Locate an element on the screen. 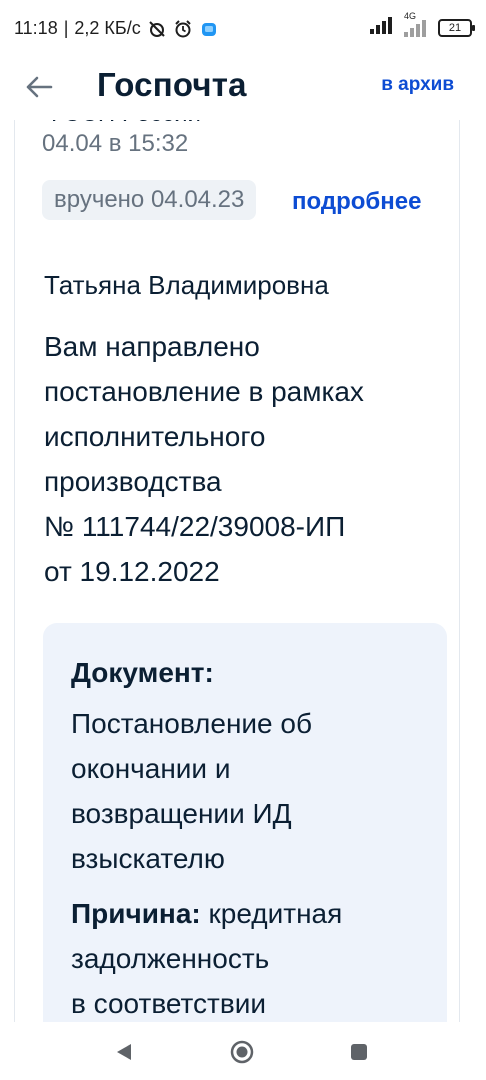 This screenshot has height=1080, width=486. sender-name: ФССП России is located at coordinates (123, 124).